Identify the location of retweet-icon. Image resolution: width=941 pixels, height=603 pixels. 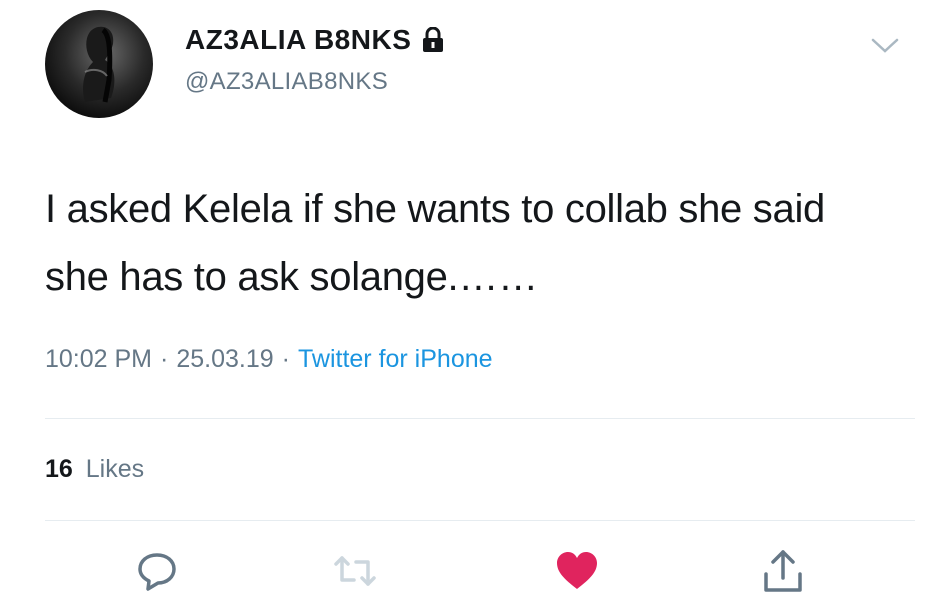
(355, 571).